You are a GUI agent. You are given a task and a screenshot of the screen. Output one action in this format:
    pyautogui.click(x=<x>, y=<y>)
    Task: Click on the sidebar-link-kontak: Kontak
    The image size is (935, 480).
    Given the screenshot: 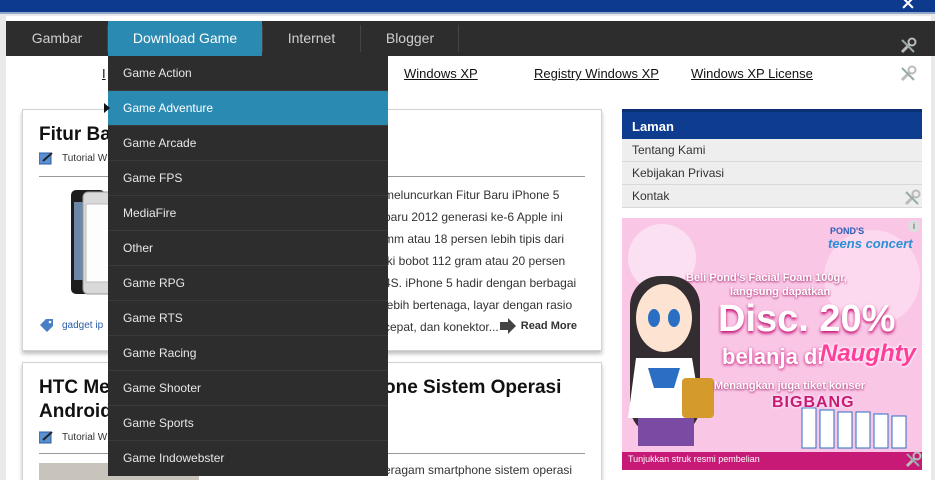 What is the action you would take?
    pyautogui.click(x=772, y=196)
    